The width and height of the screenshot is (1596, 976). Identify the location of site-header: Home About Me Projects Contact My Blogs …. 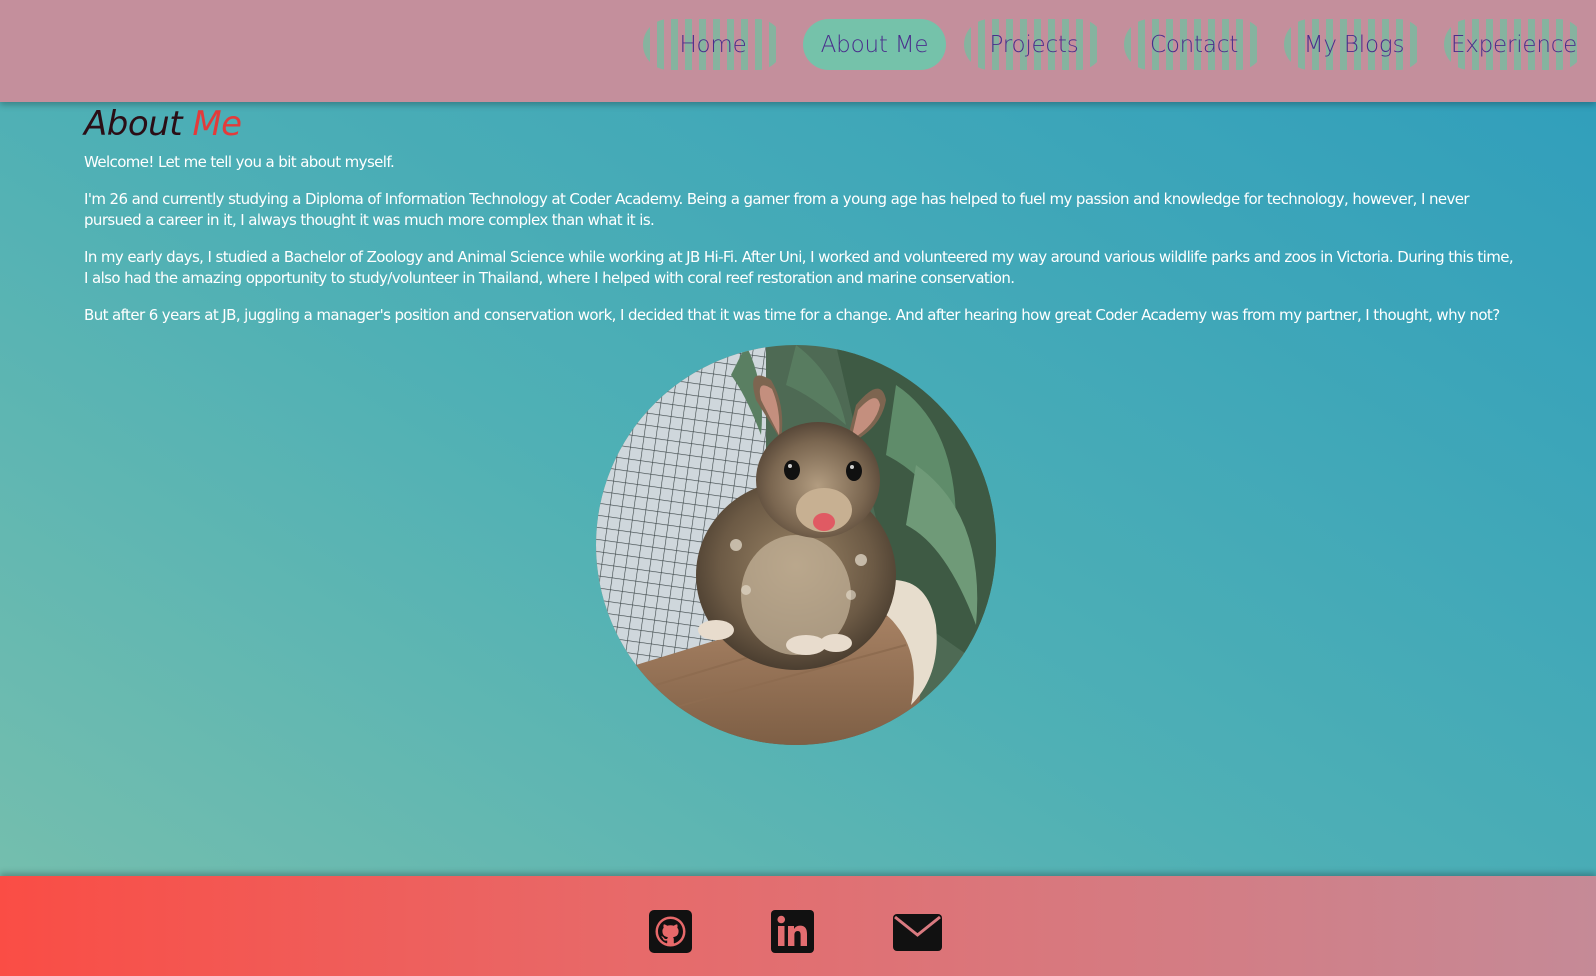
(798, 51).